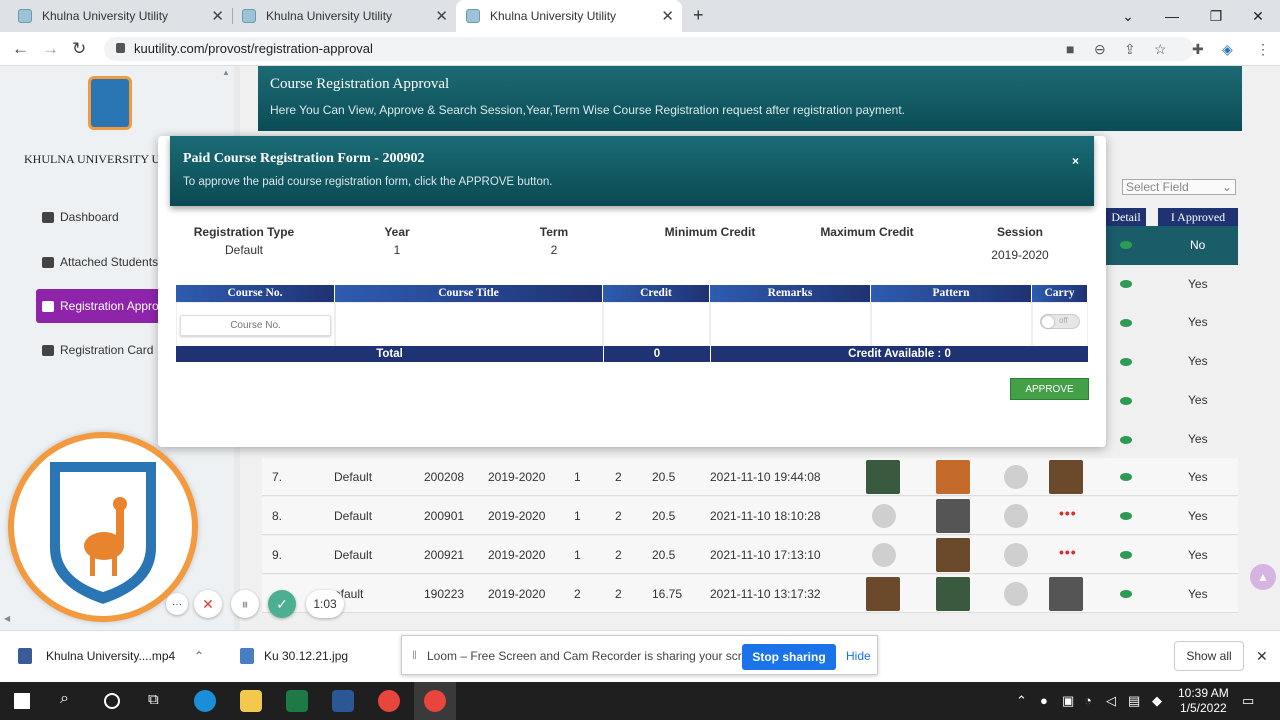 The width and height of the screenshot is (1280, 720). What do you see at coordinates (1088, 700) in the screenshot?
I see `wifi-icon: ◔` at bounding box center [1088, 700].